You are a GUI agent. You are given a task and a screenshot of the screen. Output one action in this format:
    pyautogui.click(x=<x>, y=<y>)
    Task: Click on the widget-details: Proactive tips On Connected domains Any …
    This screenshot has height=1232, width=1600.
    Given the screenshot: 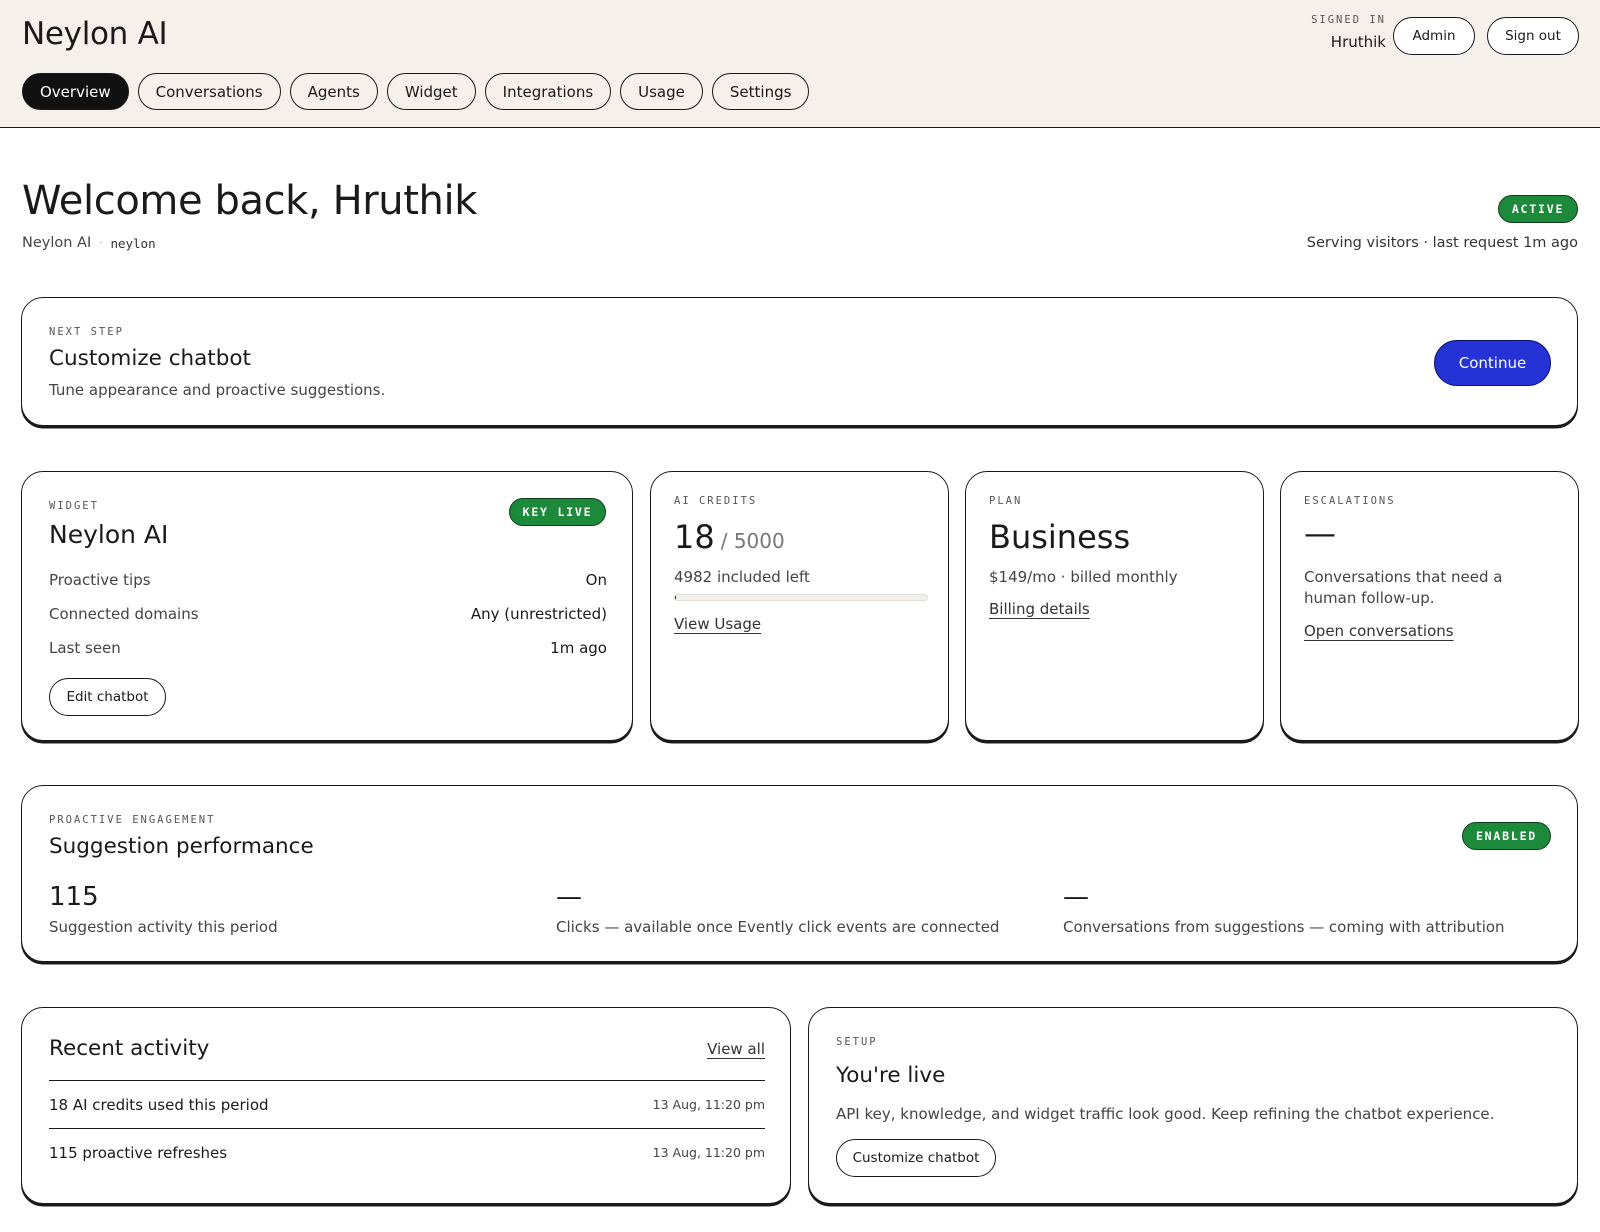 What is the action you would take?
    pyautogui.click(x=328, y=622)
    